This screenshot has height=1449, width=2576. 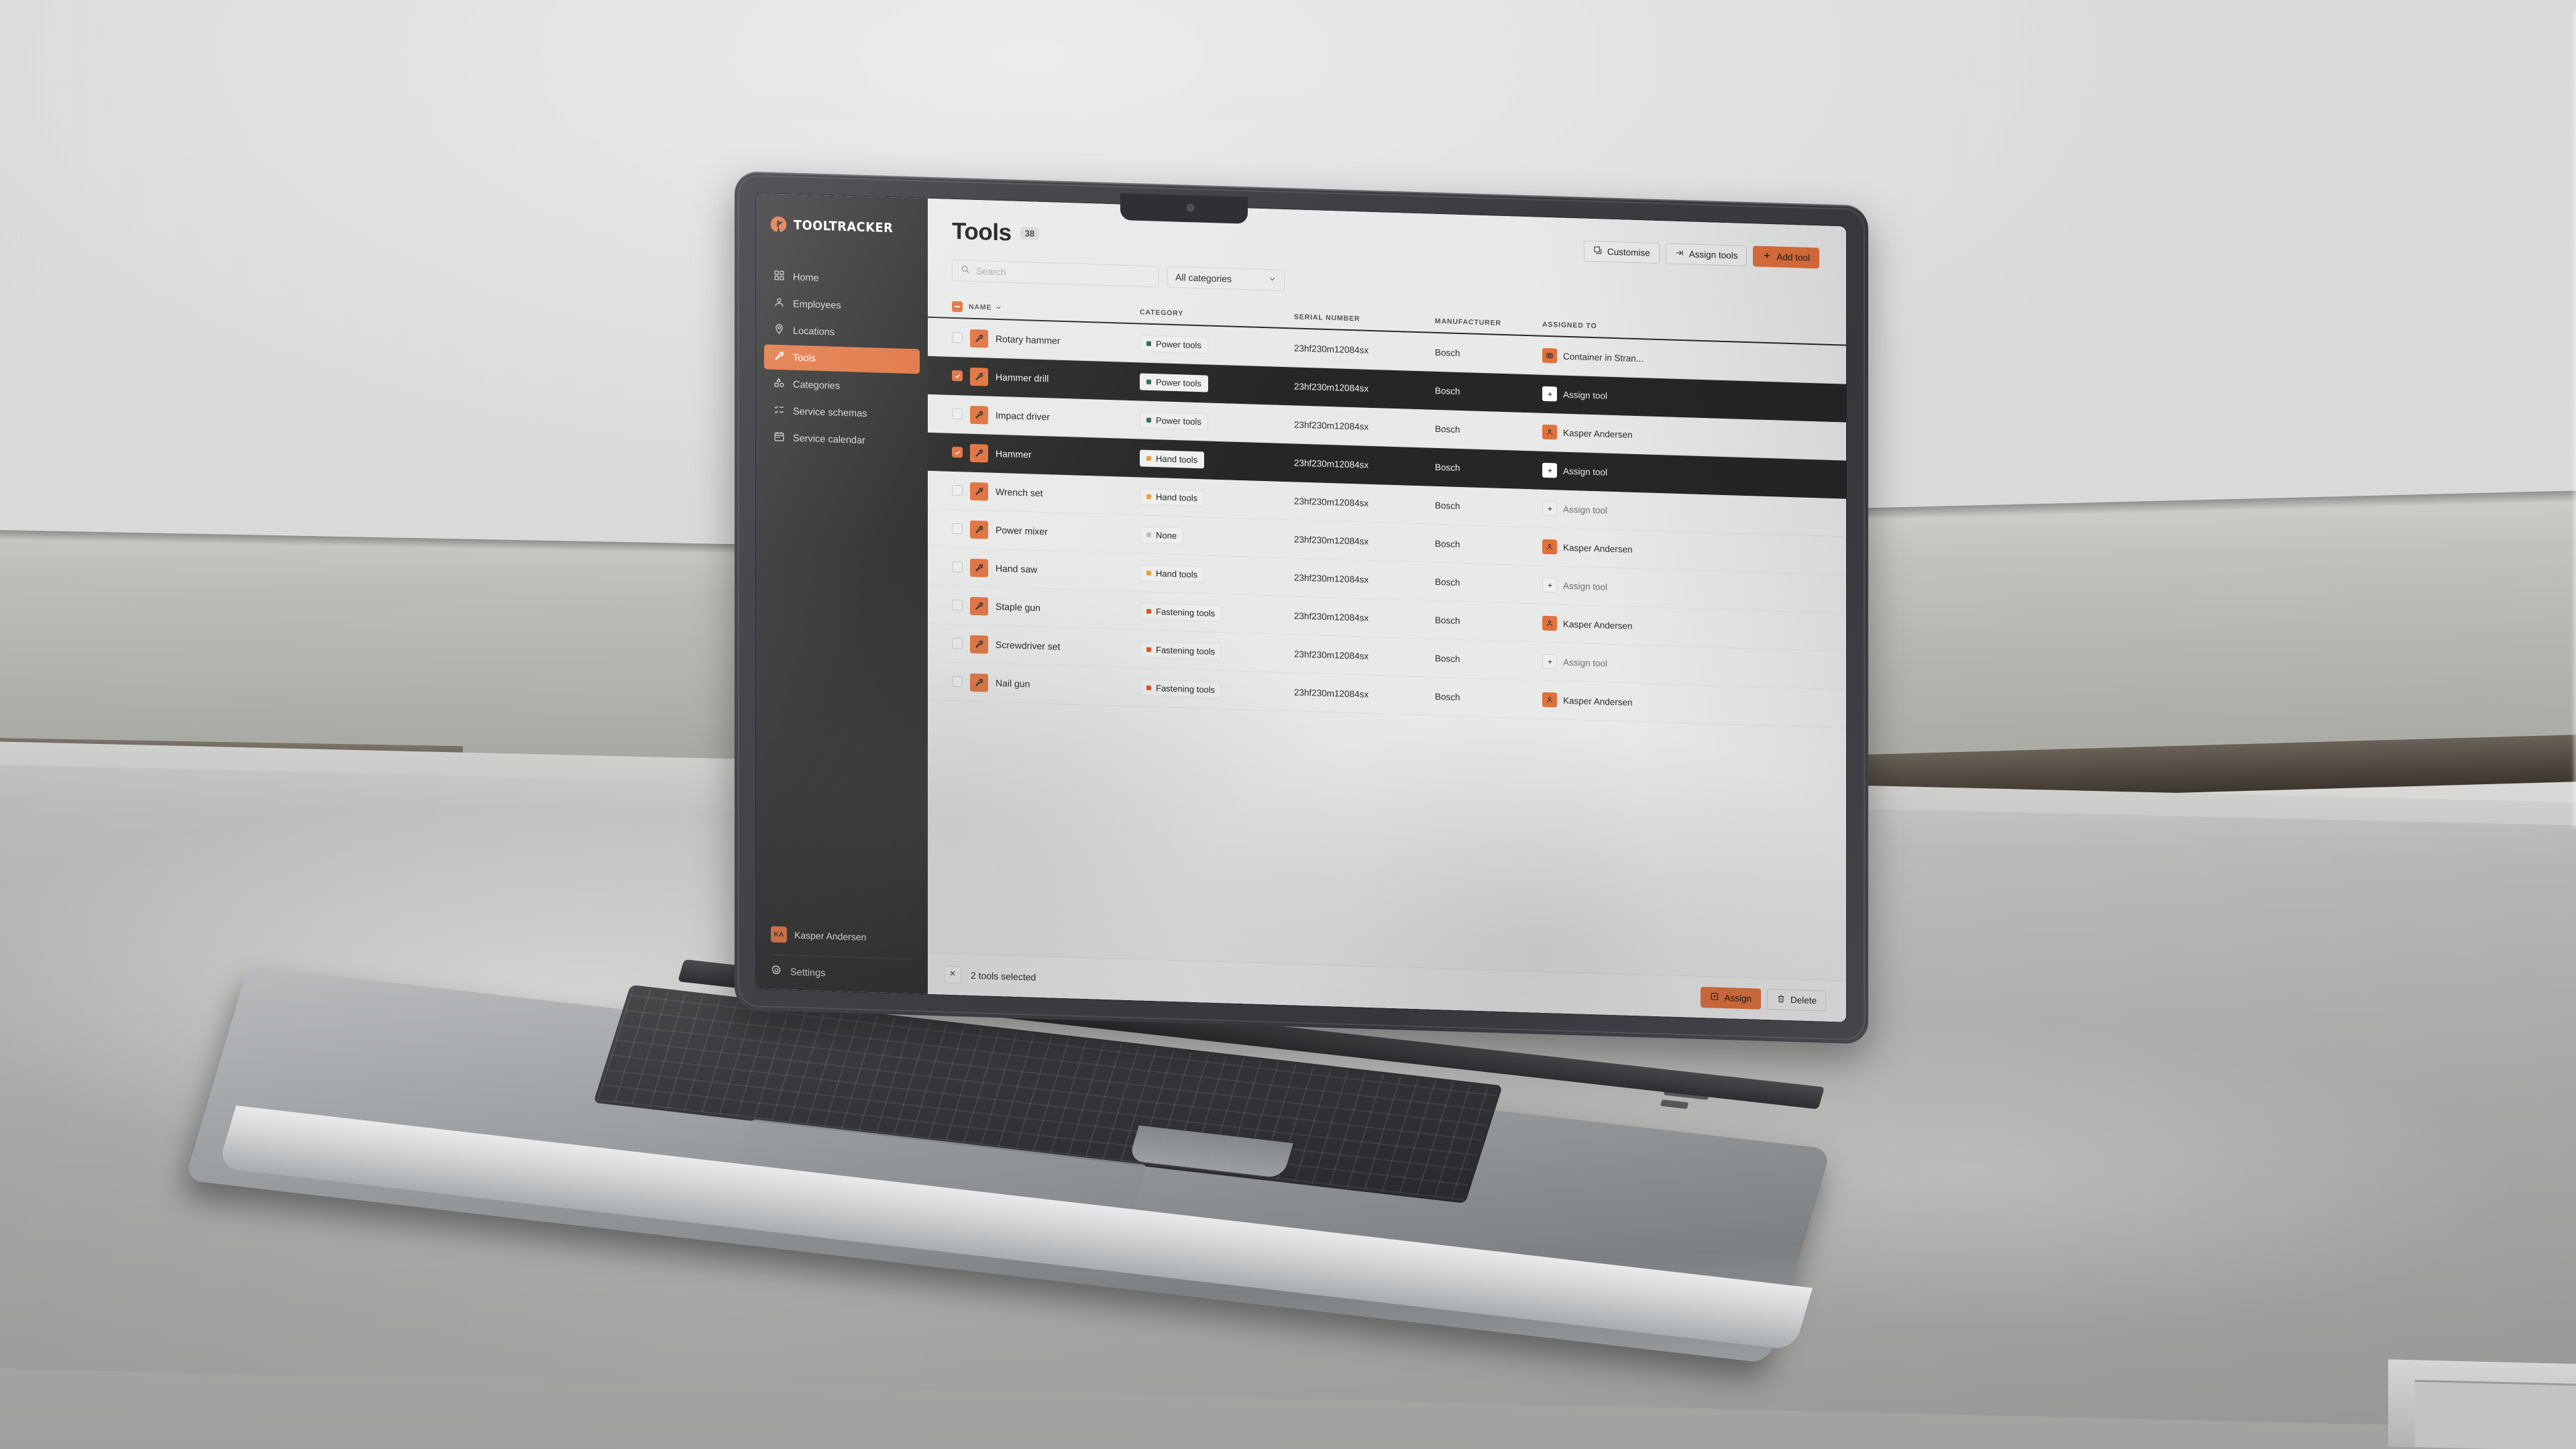 What do you see at coordinates (1226, 279) in the screenshot?
I see `category-filter-select: All categories` at bounding box center [1226, 279].